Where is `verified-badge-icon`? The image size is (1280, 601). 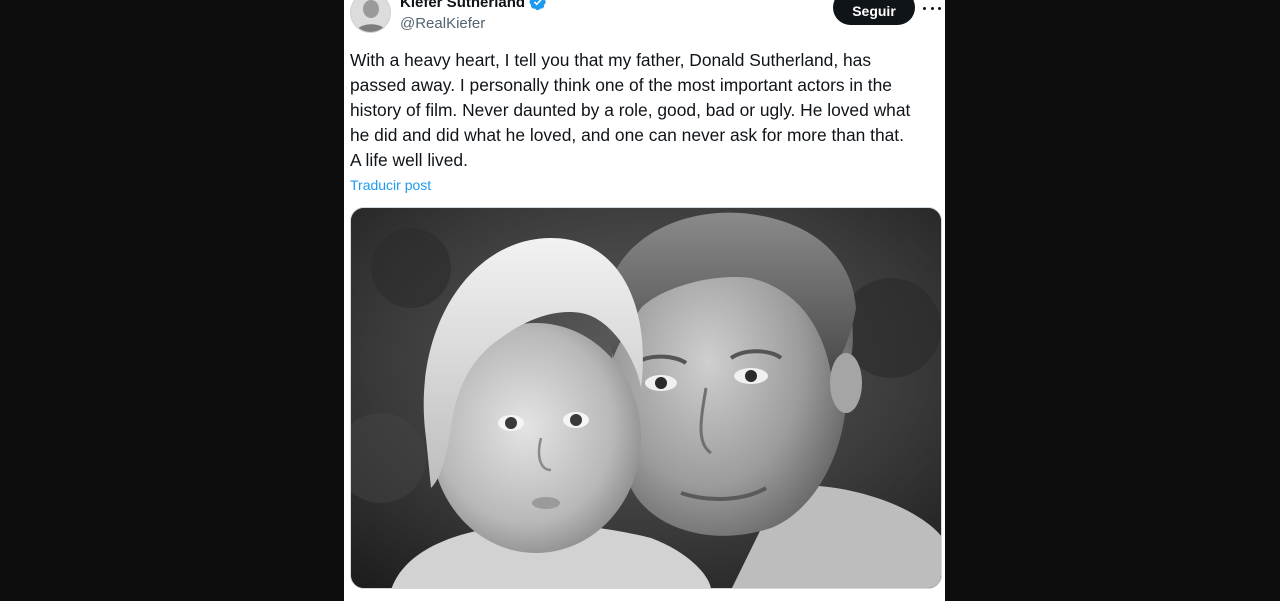 verified-badge-icon is located at coordinates (538, 5).